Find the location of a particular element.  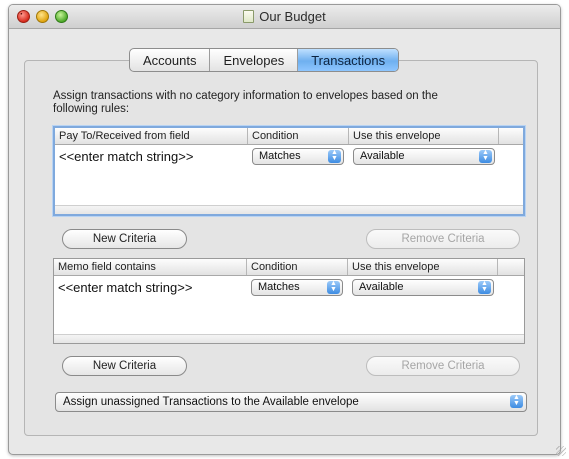

column-header-payee: Pay To/Received from field is located at coordinates (151, 136).